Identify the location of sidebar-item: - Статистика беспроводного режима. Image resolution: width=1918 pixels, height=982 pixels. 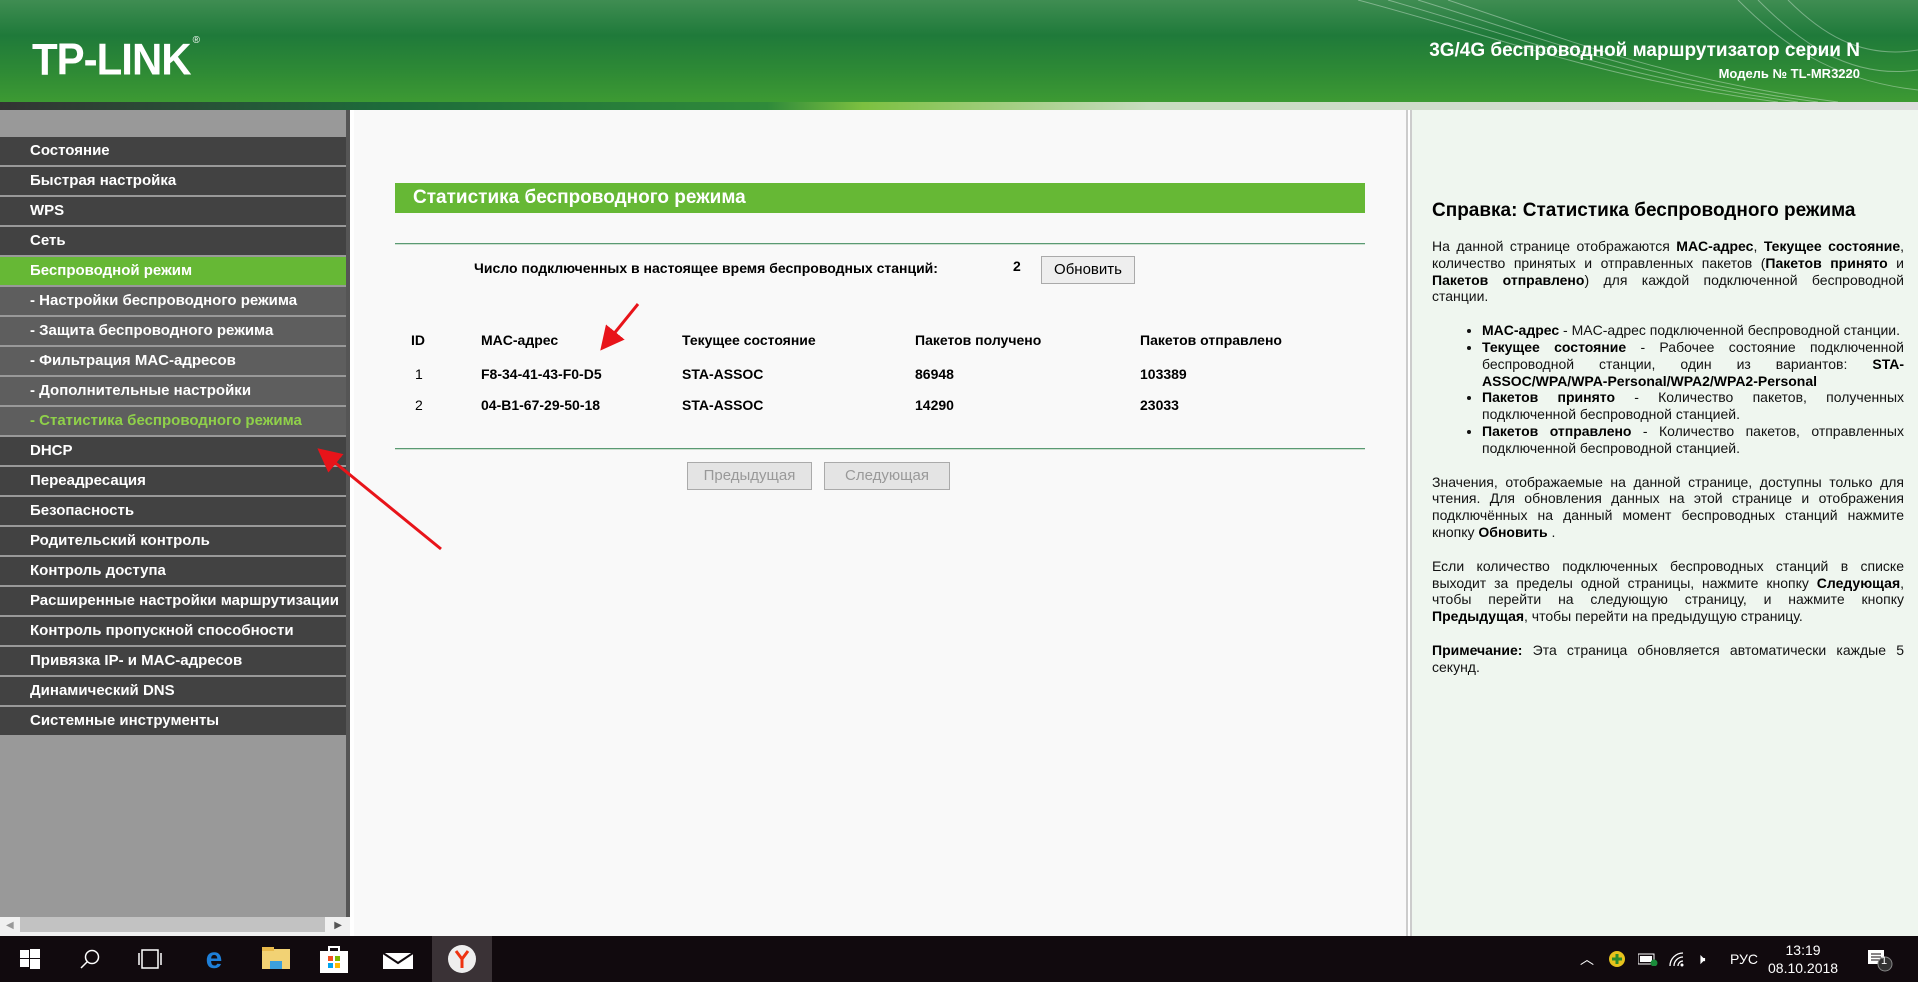
(173, 422).